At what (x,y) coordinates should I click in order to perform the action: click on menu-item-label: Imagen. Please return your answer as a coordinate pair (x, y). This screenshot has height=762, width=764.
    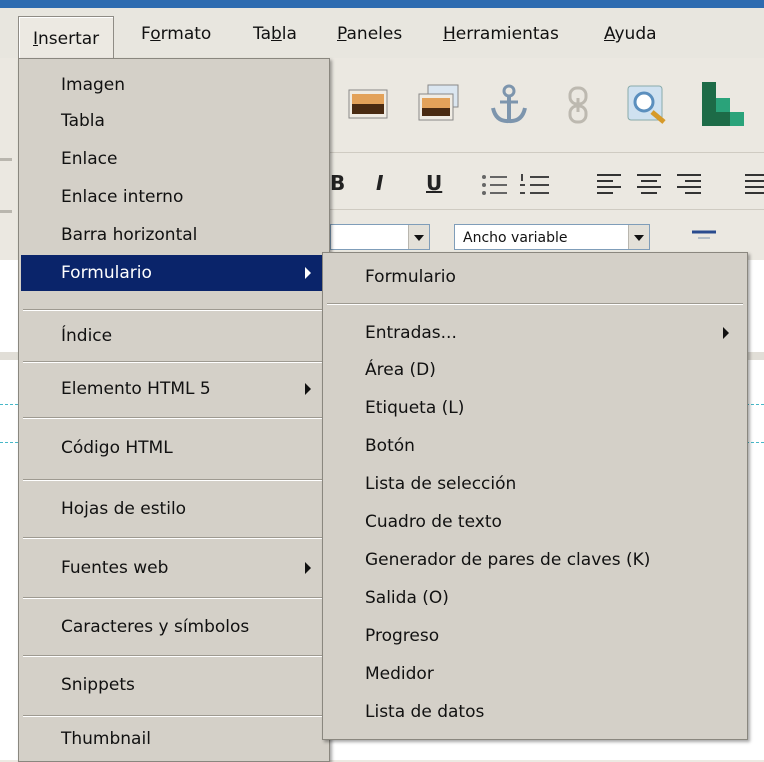
    Looking at the image, I should click on (93, 85).